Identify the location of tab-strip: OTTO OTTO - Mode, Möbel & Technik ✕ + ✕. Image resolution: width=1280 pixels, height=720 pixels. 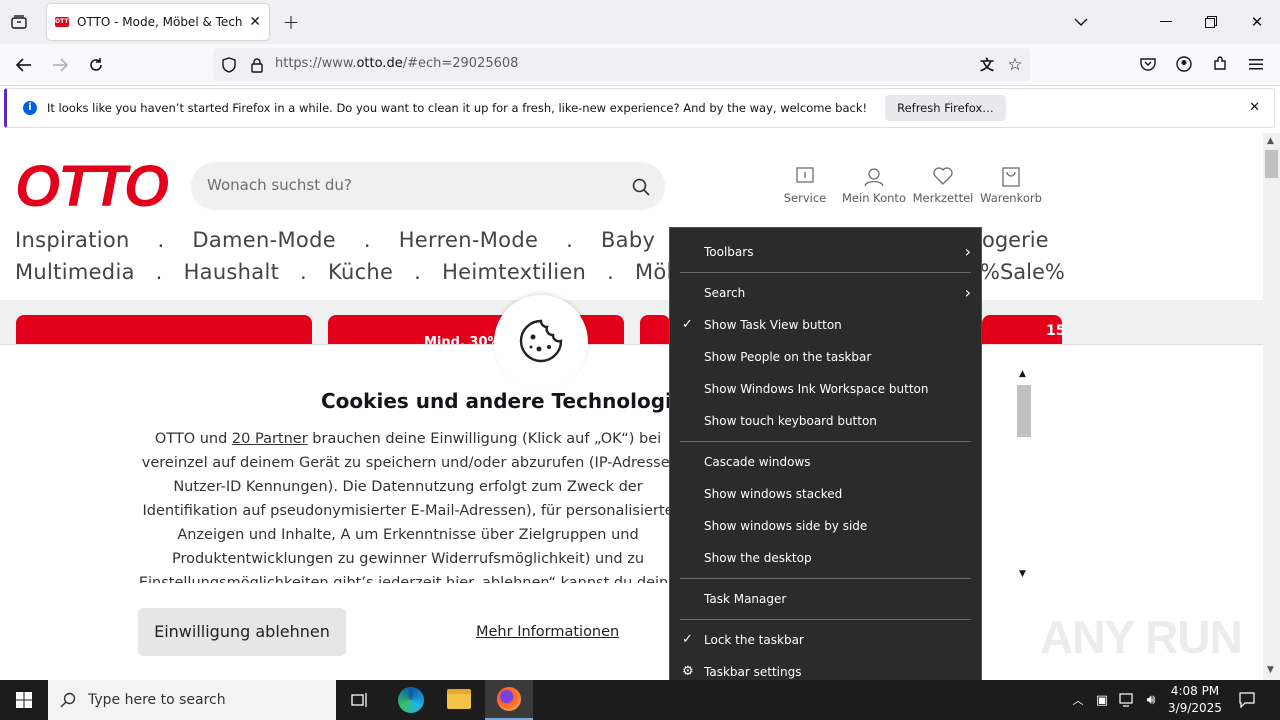
(640, 22).